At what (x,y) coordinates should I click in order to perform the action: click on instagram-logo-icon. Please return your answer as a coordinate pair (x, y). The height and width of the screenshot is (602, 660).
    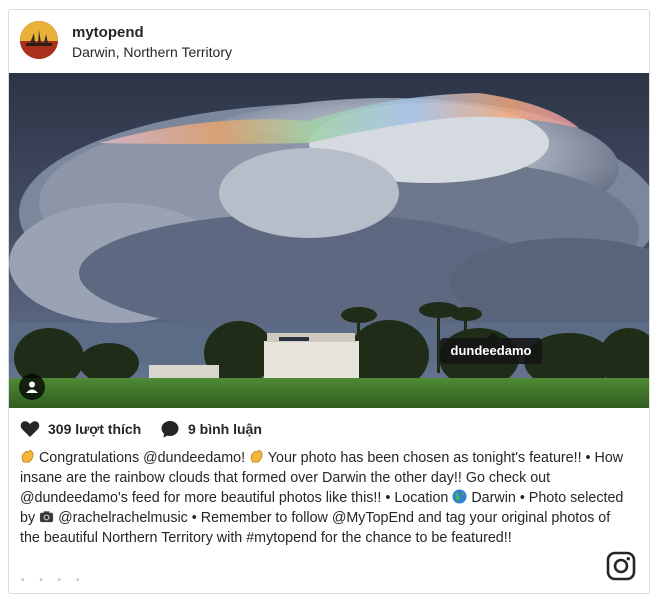
    Looking at the image, I should click on (621, 566).